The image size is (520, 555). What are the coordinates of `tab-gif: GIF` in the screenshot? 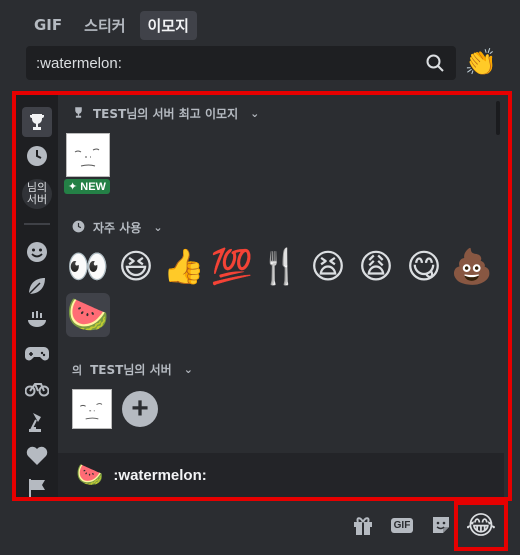 It's located at (48, 25).